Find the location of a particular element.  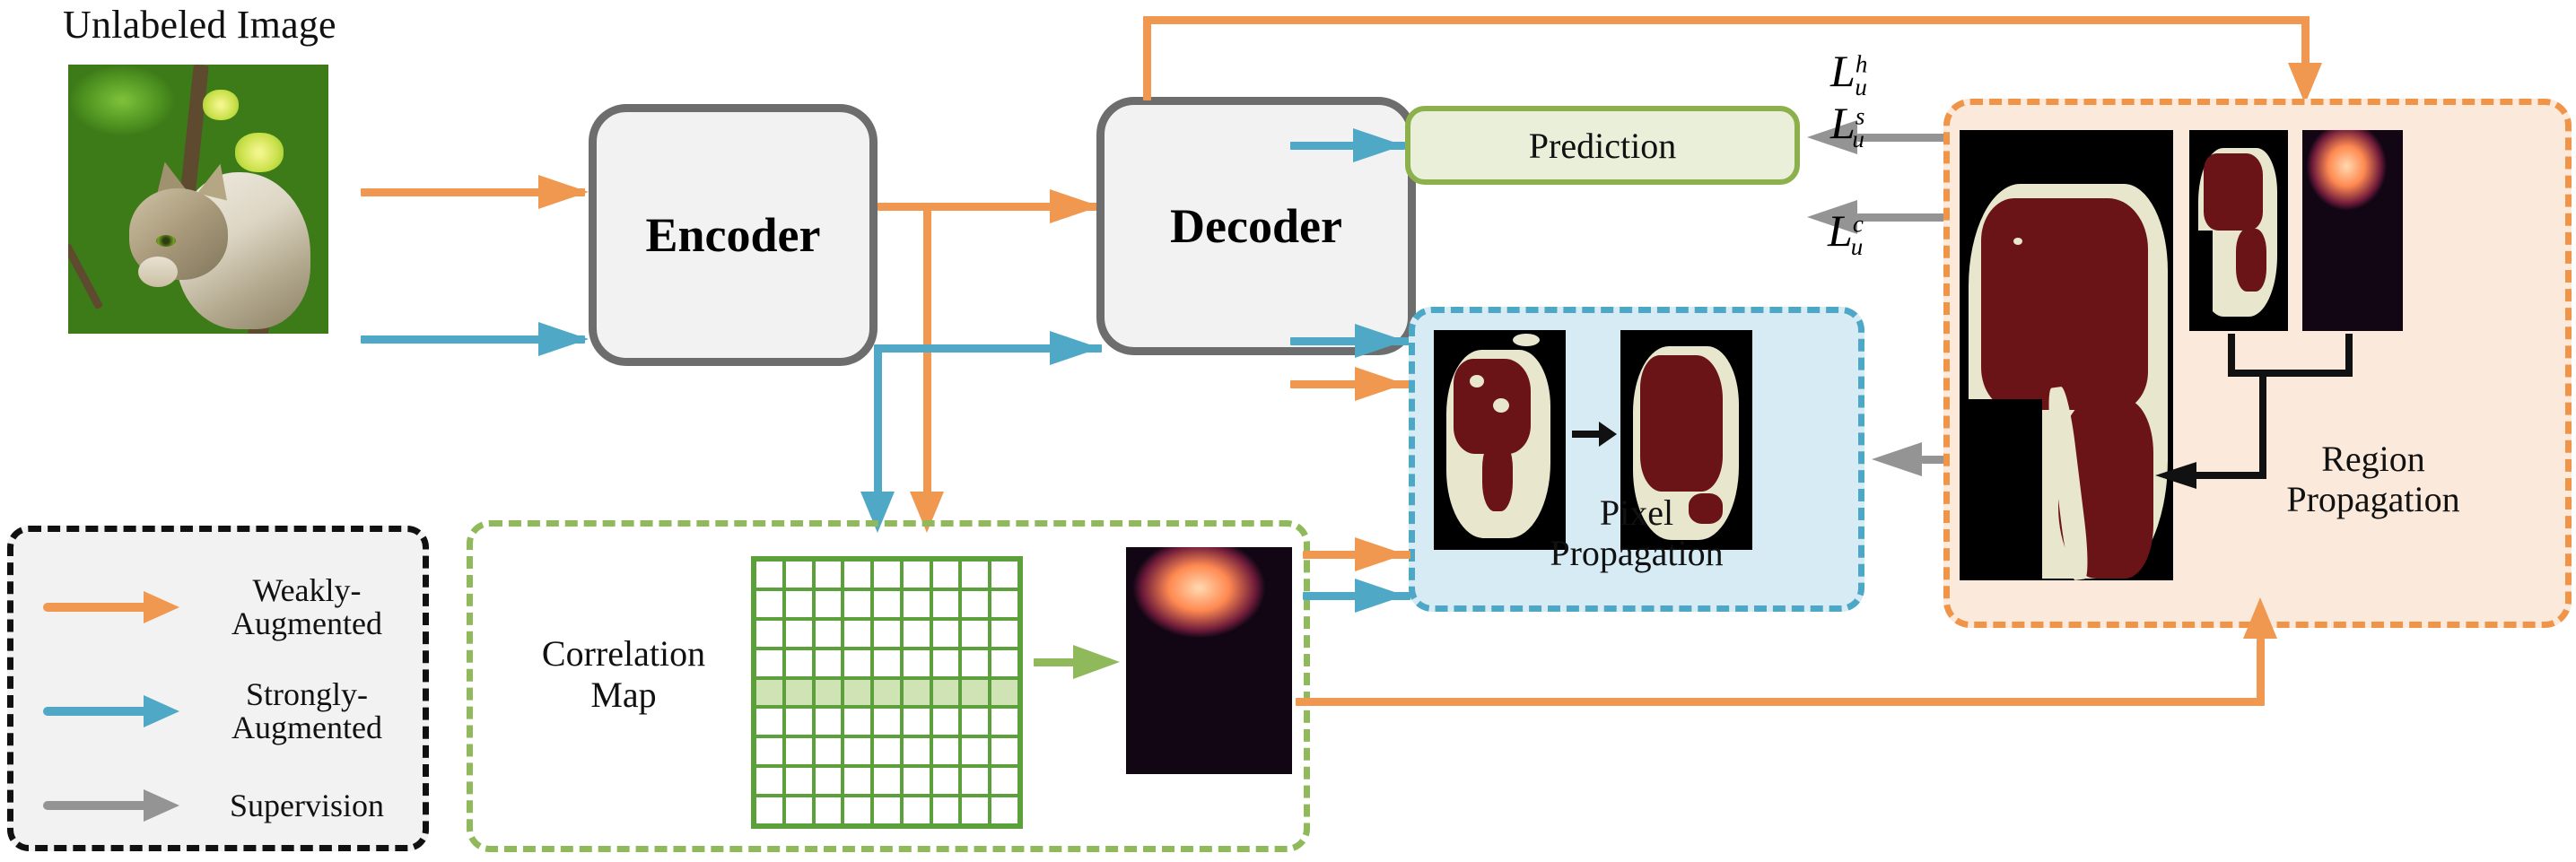

region-prop-heatmap-input is located at coordinates (2352, 231).